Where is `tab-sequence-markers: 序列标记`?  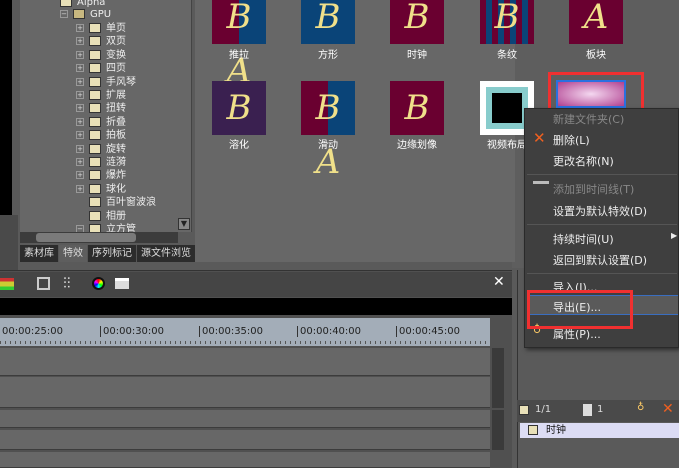 tab-sequence-markers: 序列标记 is located at coordinates (112, 253).